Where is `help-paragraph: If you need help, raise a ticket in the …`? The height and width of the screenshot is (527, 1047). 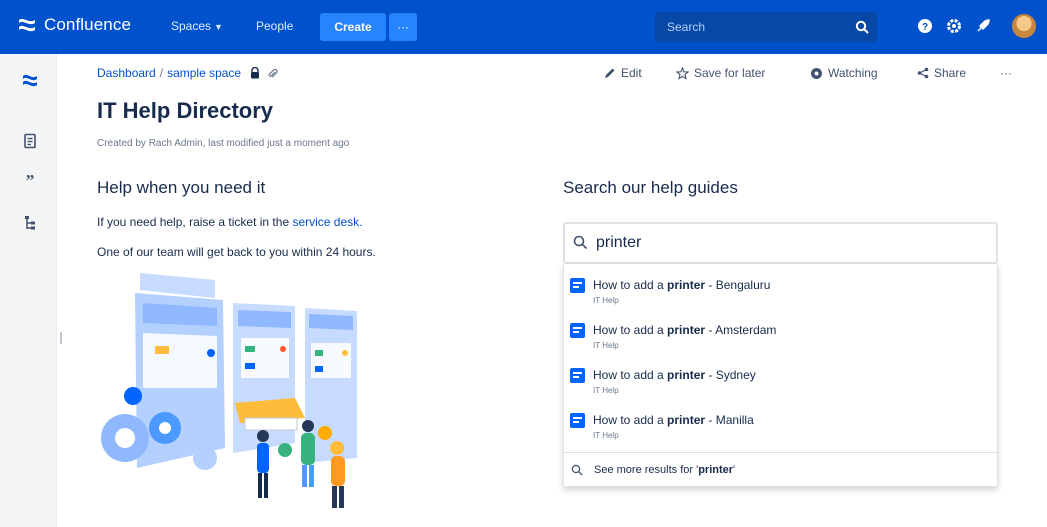
help-paragraph: If you need help, raise a ticket in the … is located at coordinates (230, 222).